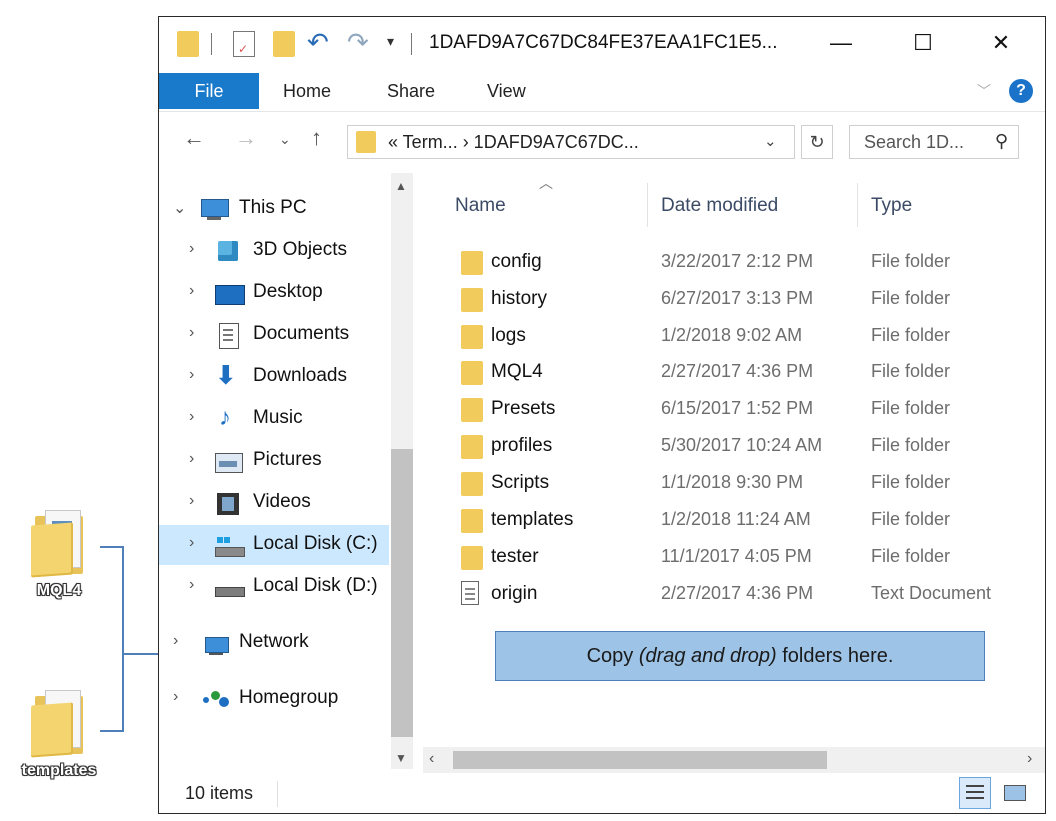 Image resolution: width=1056 pixels, height=821 pixels. Describe the element at coordinates (733, 595) in the screenshot. I see `table-row: origin 2/27/2017 4:36 PM Text Document` at that location.